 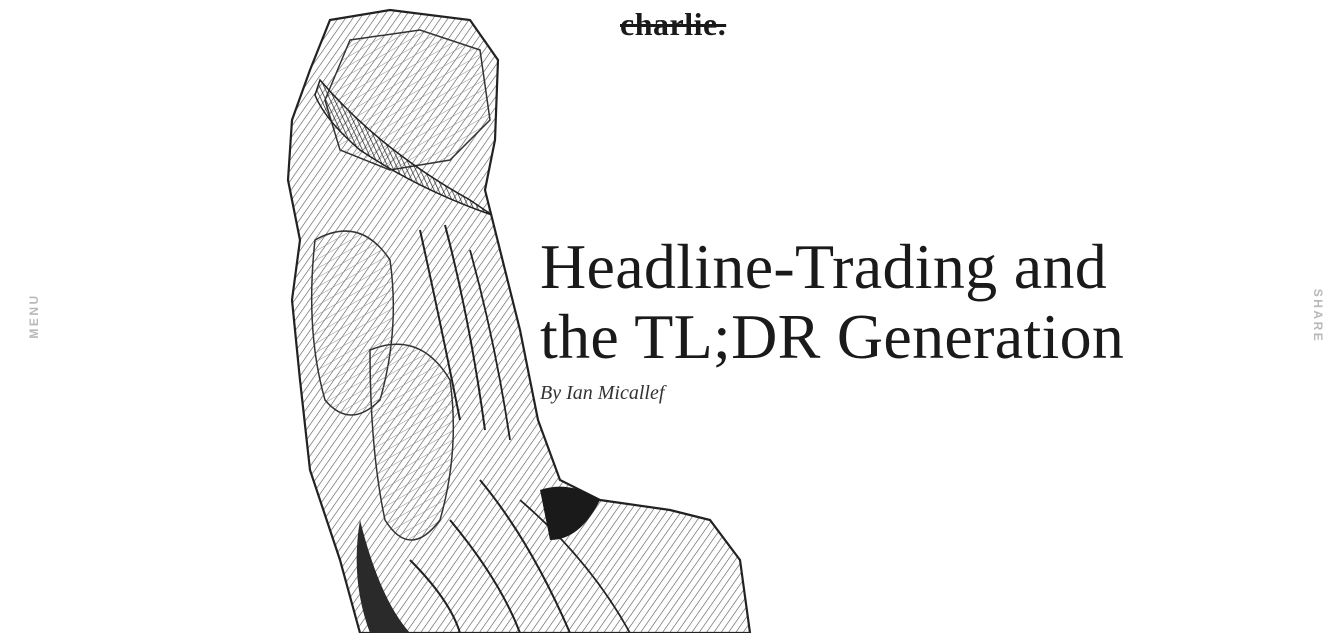 I want to click on article-title-line-2: the TL;DR Generation, so click(x=832, y=336).